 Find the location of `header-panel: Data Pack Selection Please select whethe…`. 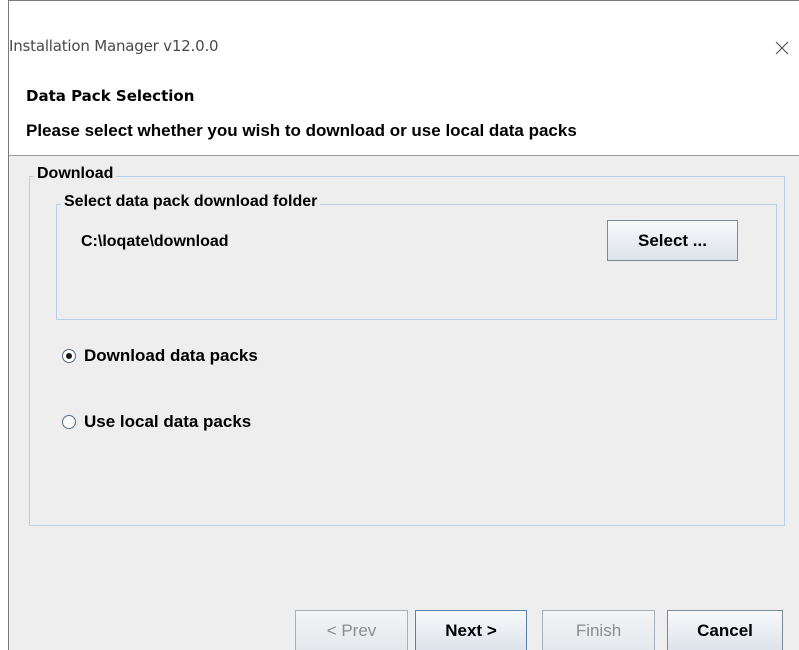

header-panel: Data Pack Selection Please select whethe… is located at coordinates (404, 114).